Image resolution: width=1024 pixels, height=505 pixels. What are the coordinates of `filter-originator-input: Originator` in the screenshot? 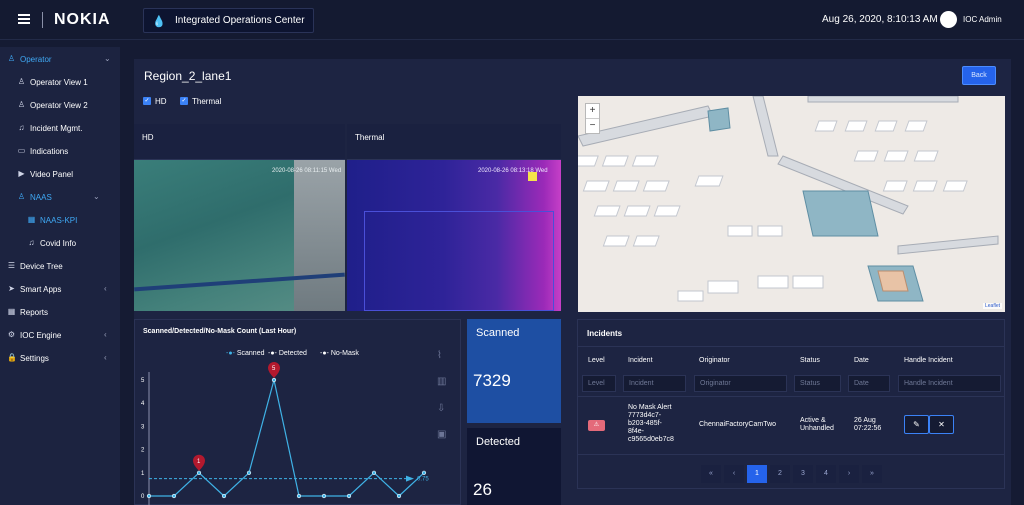 It's located at (740, 383).